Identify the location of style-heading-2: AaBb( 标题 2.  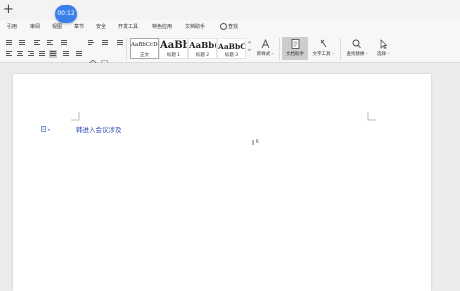
(202, 48).